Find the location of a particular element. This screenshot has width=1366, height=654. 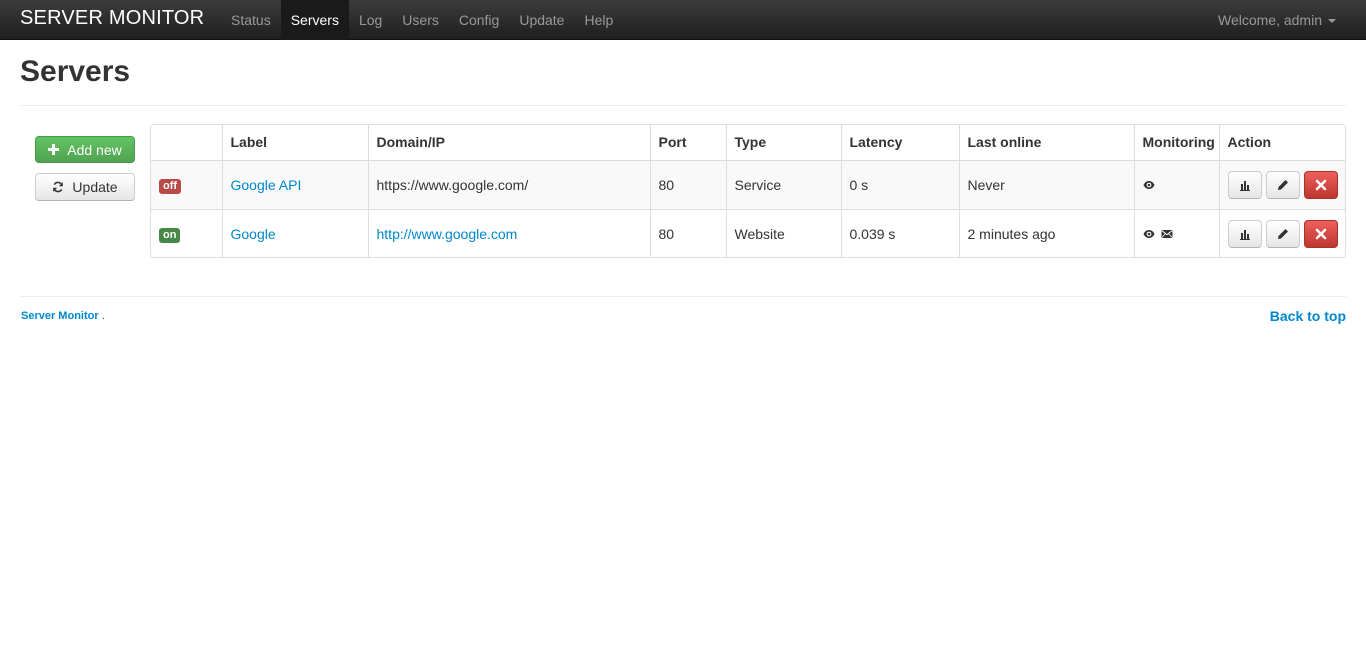

update-button: Update is located at coordinates (85, 187).